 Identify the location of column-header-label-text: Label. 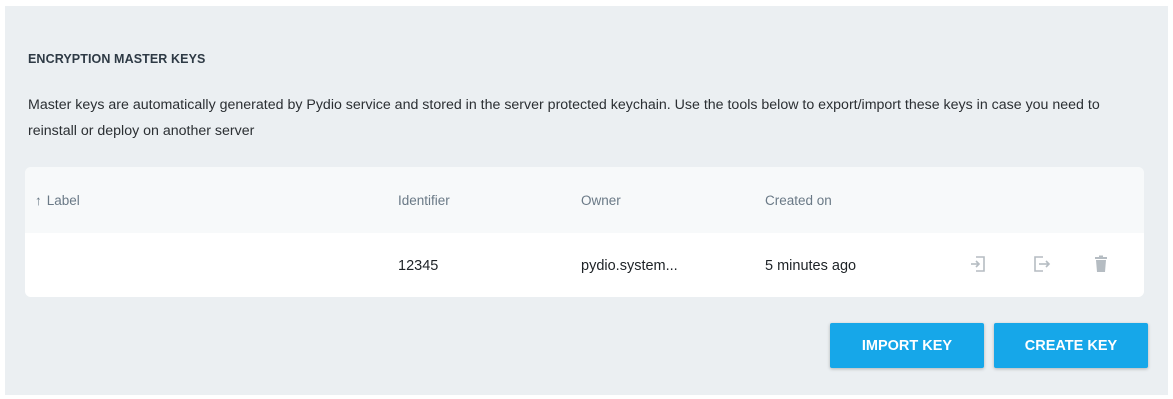
(63, 200).